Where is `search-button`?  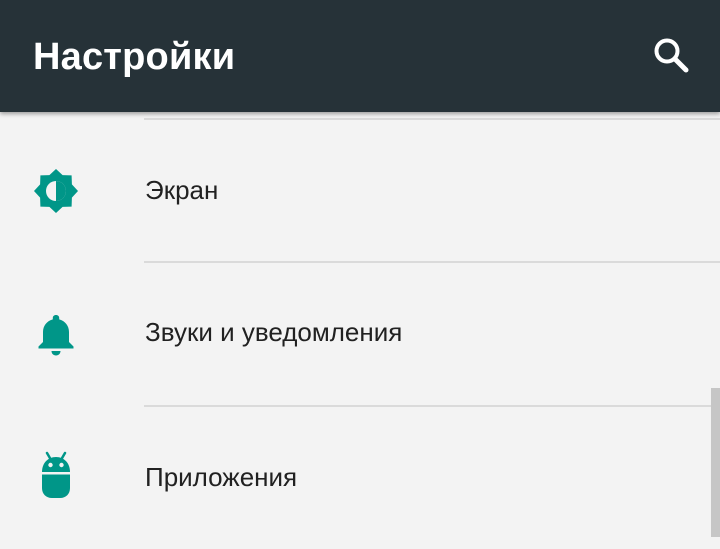 search-button is located at coordinates (671, 55).